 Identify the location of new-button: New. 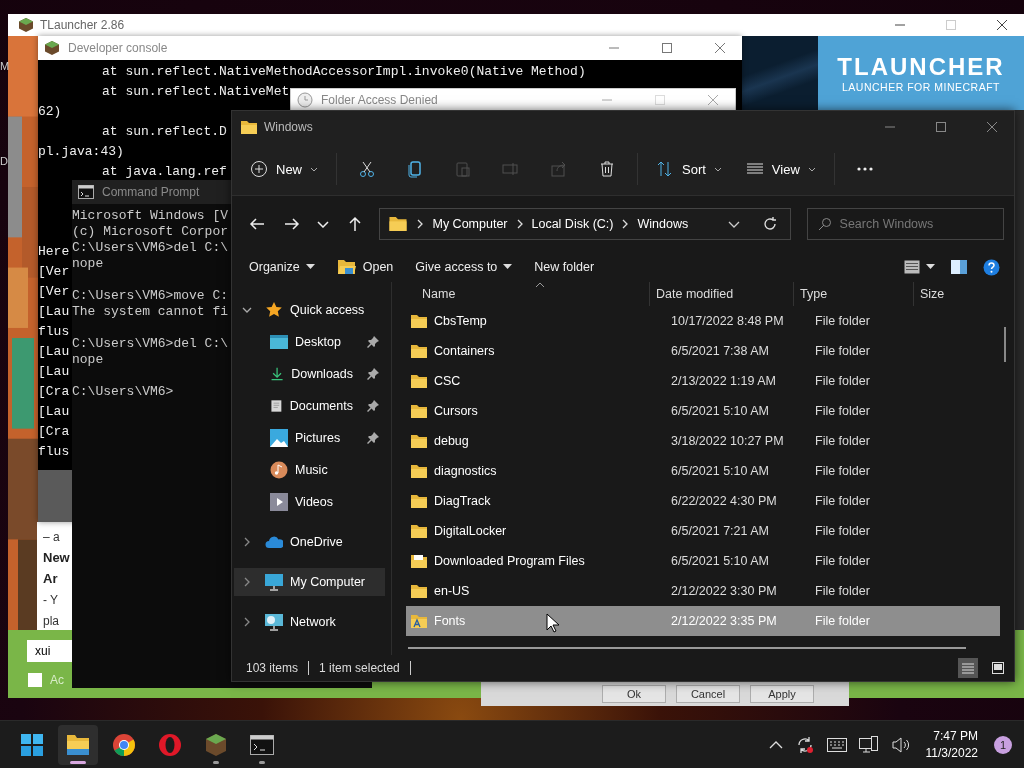
(284, 169).